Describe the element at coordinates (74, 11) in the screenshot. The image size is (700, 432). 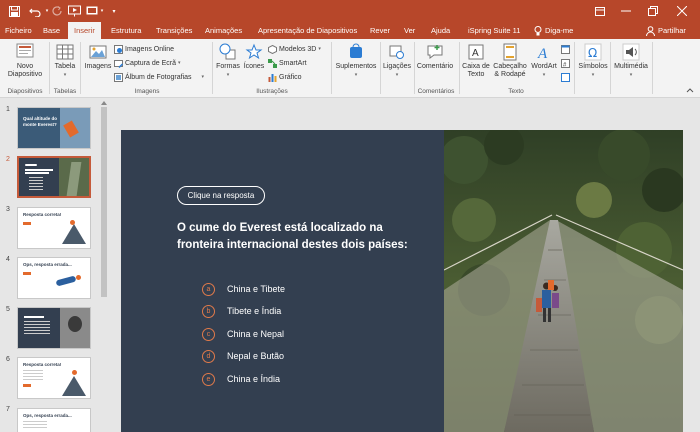
I see `start-from-beginning-icon` at that location.